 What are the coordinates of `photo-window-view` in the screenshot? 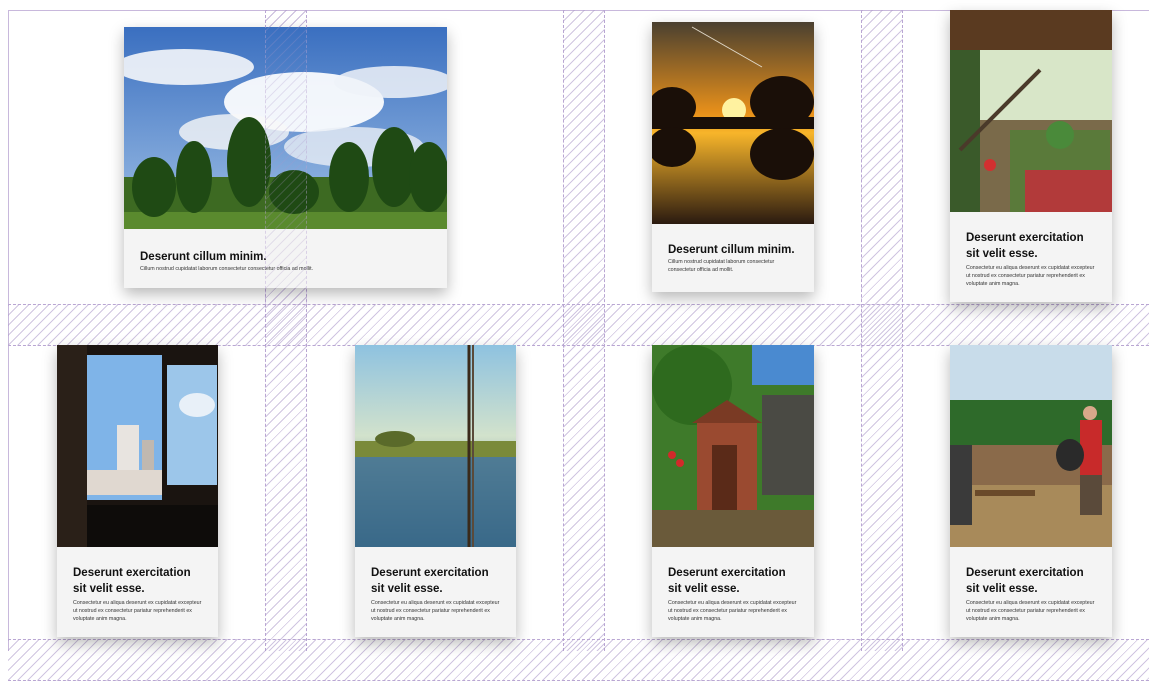 It's located at (137, 446).